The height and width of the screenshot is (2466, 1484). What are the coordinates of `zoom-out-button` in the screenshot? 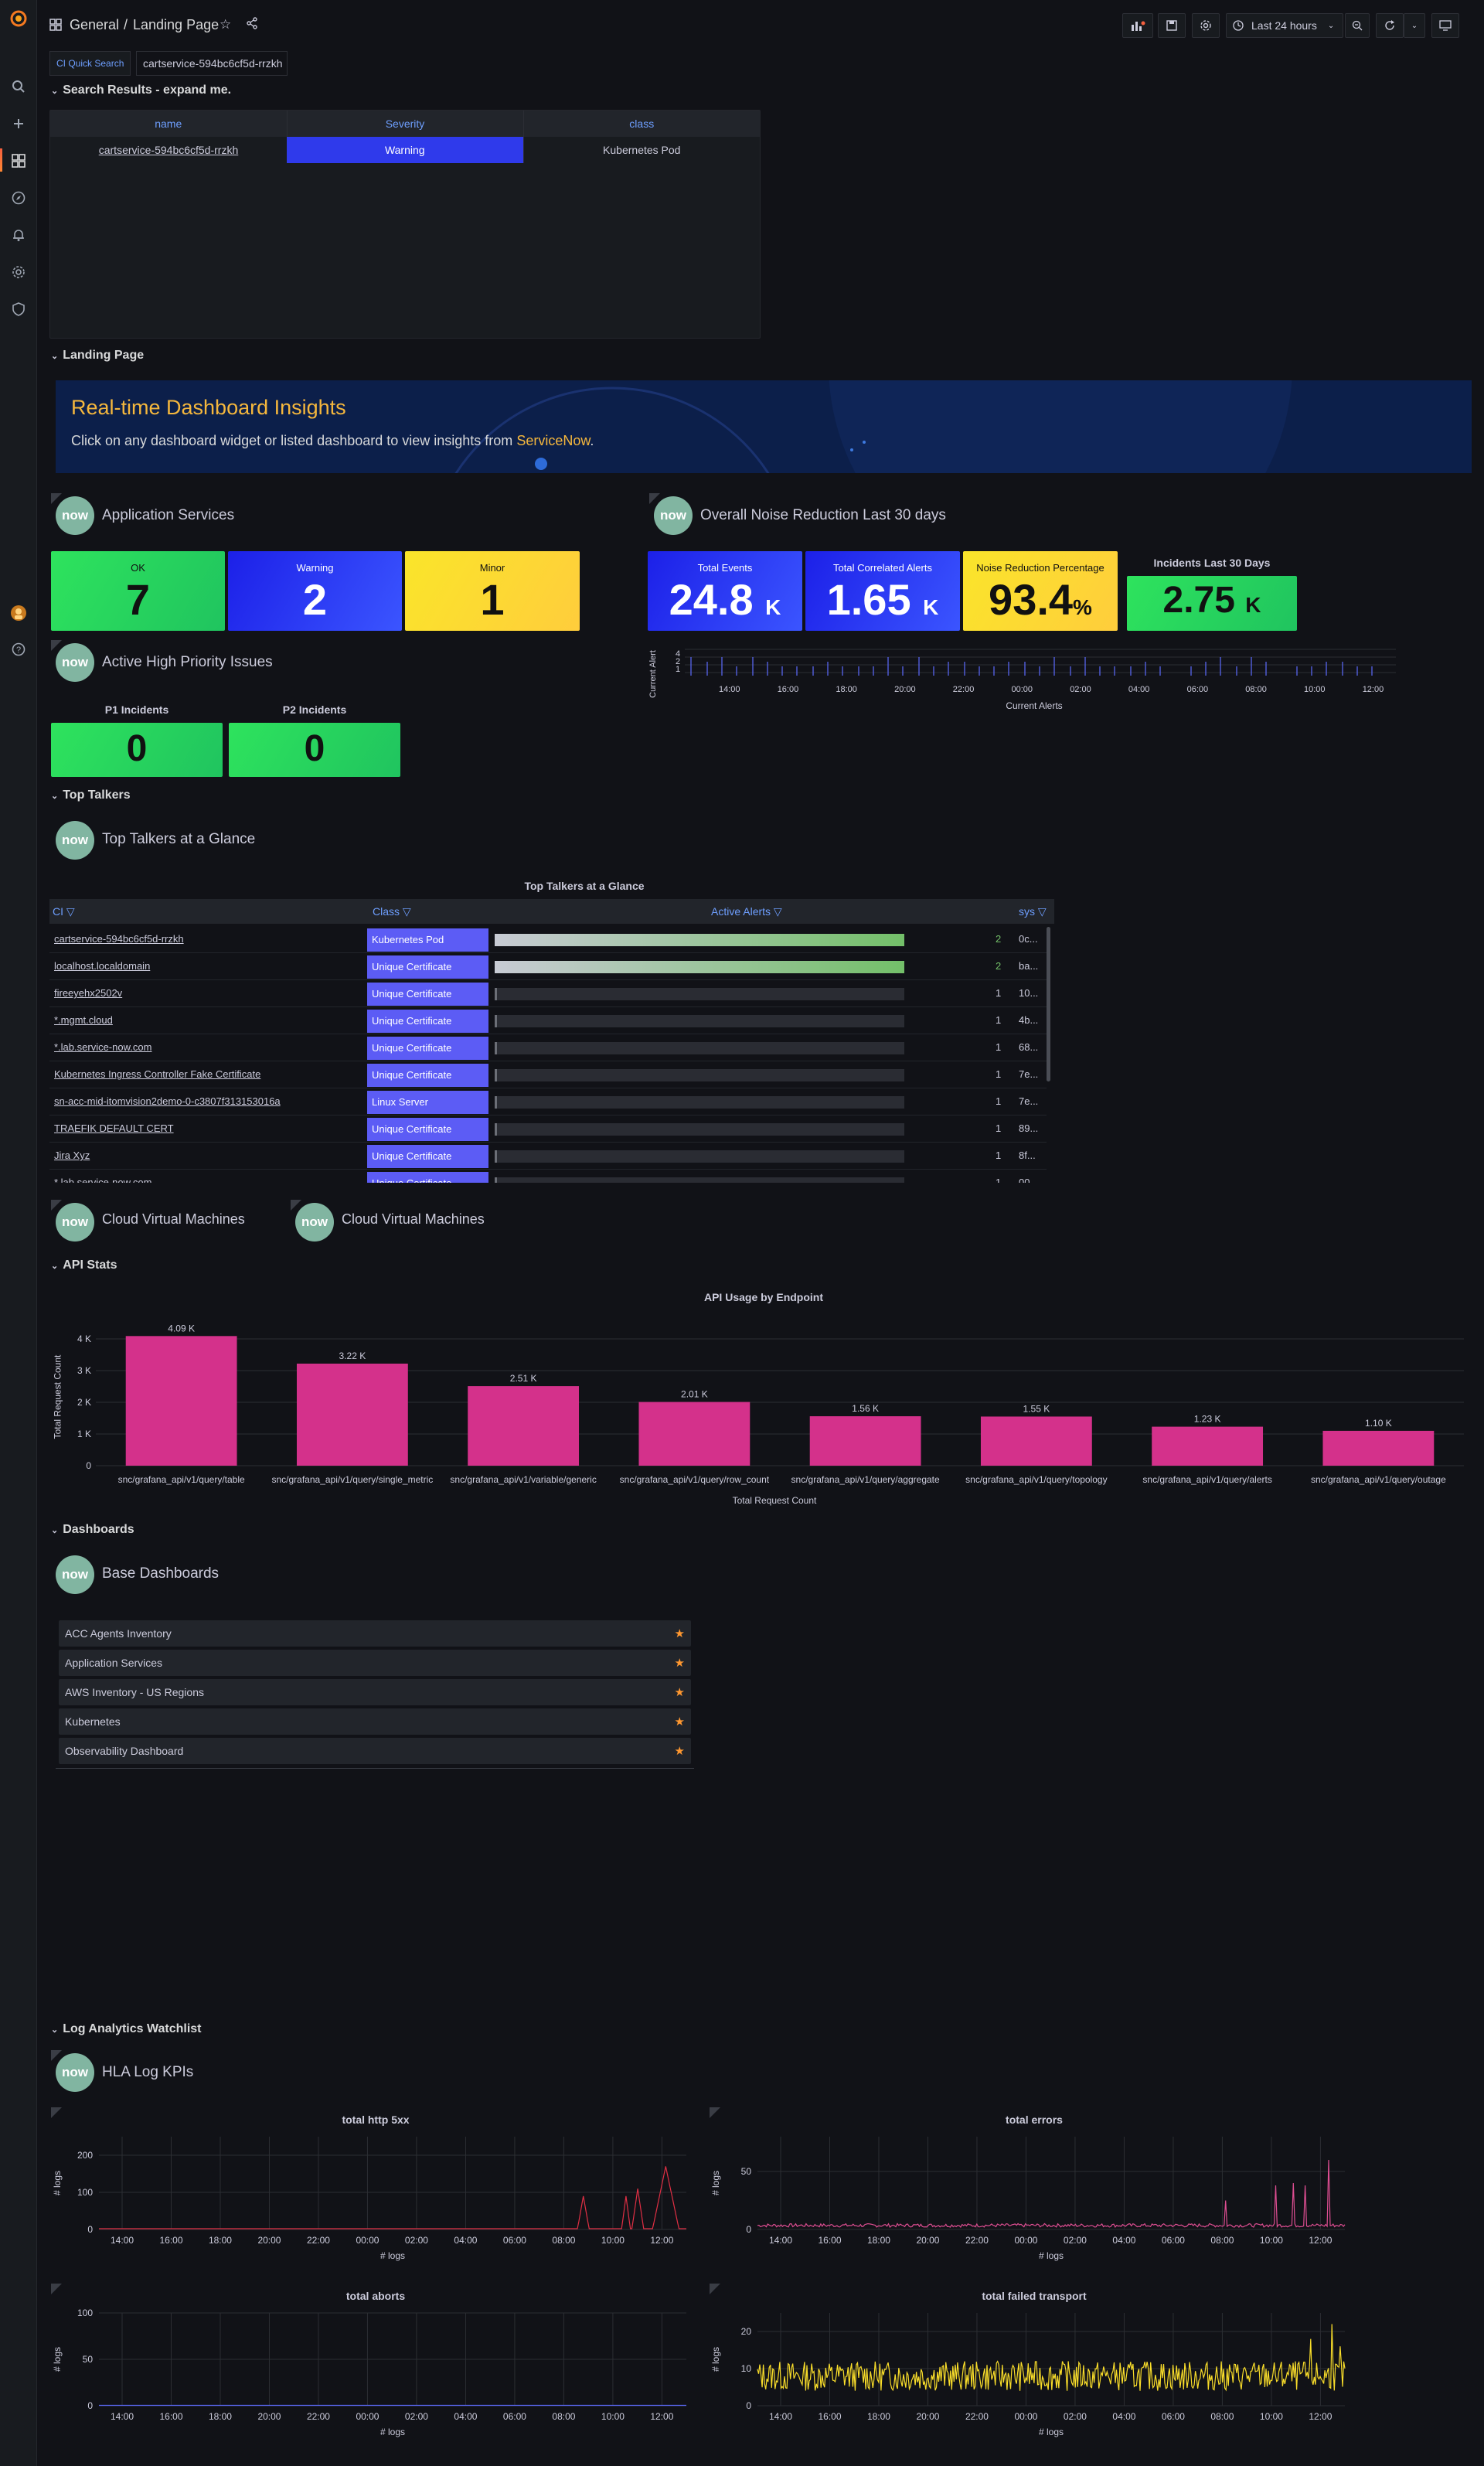 It's located at (1357, 25).